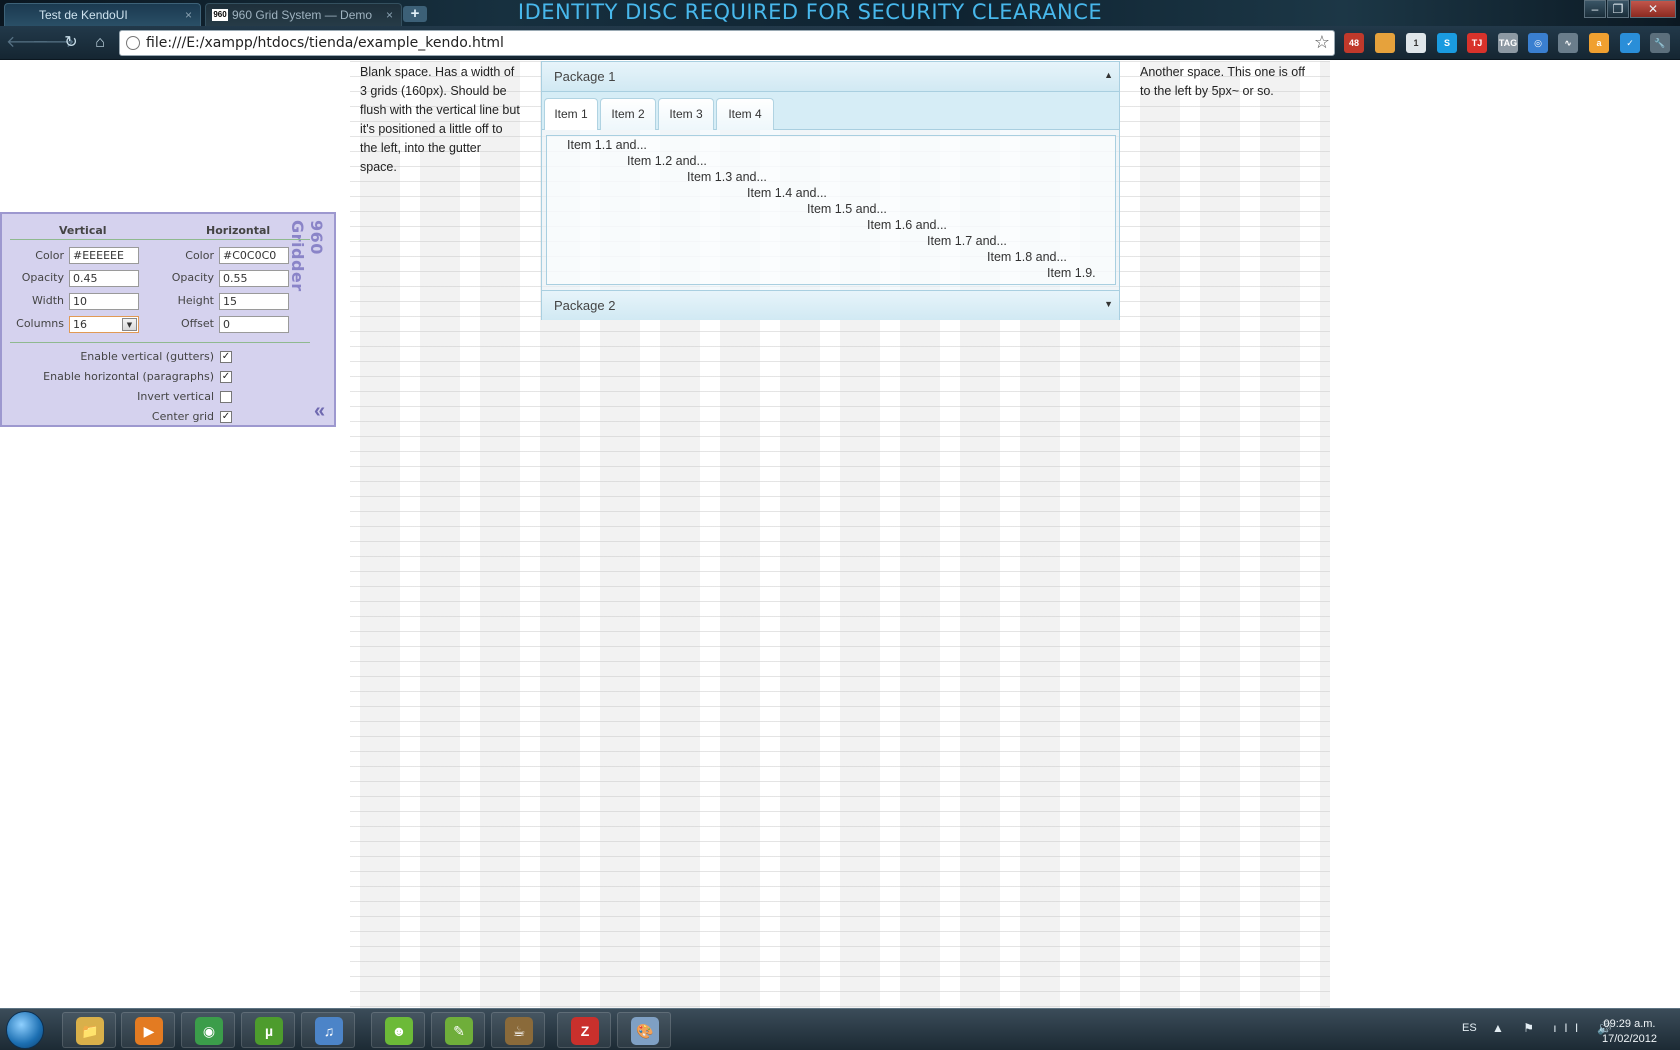 The height and width of the screenshot is (1050, 1680). I want to click on chevron-down-icon: ▼, so click(129, 324).